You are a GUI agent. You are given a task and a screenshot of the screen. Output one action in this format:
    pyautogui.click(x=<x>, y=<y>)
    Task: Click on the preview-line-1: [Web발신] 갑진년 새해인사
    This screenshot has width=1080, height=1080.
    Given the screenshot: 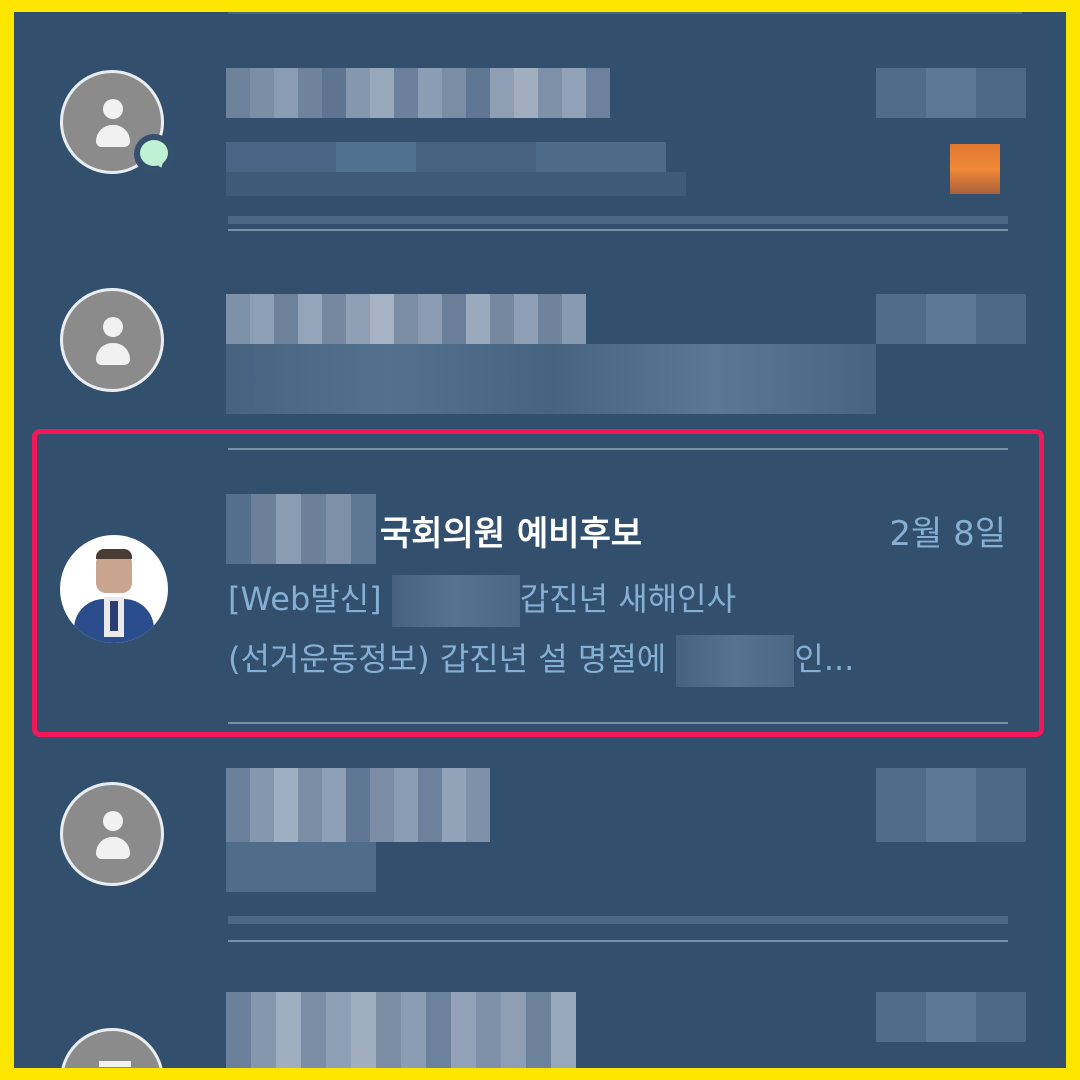 What is the action you would take?
    pyautogui.click(x=482, y=600)
    